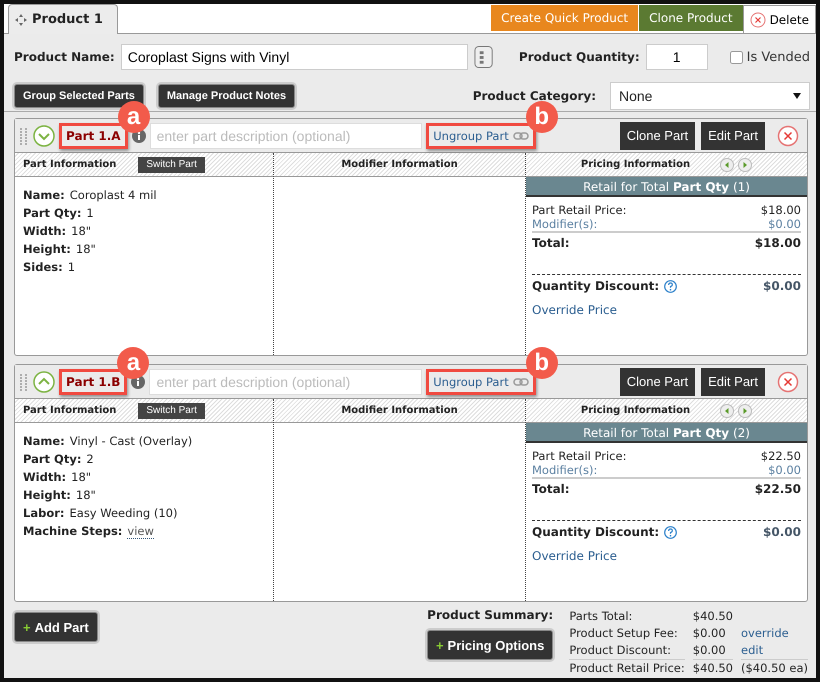 The width and height of the screenshot is (820, 682). What do you see at coordinates (774, 650) in the screenshot?
I see `summary-action-link: edit` at bounding box center [774, 650].